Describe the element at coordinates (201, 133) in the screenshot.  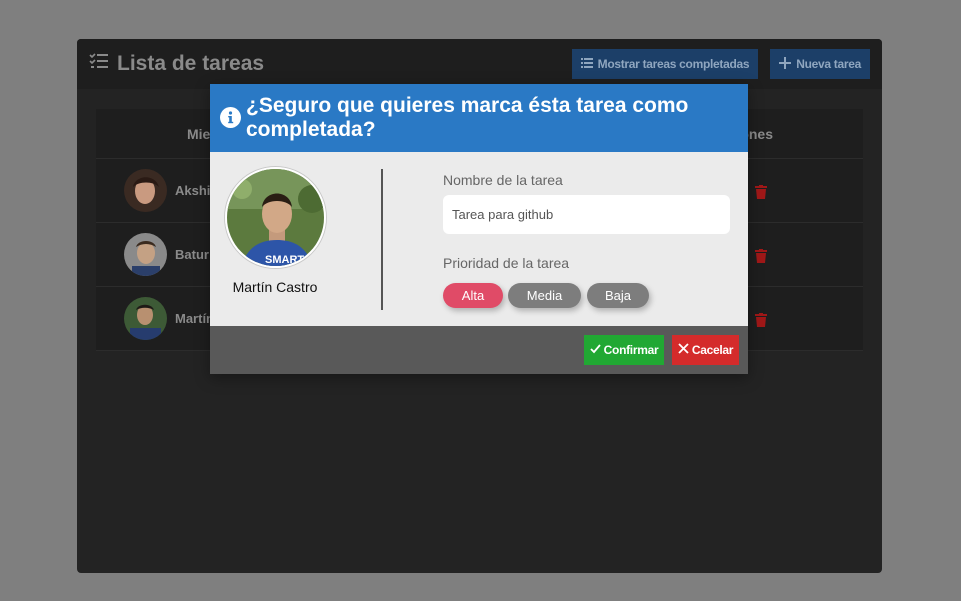
I see `col-members-header: Mier` at that location.